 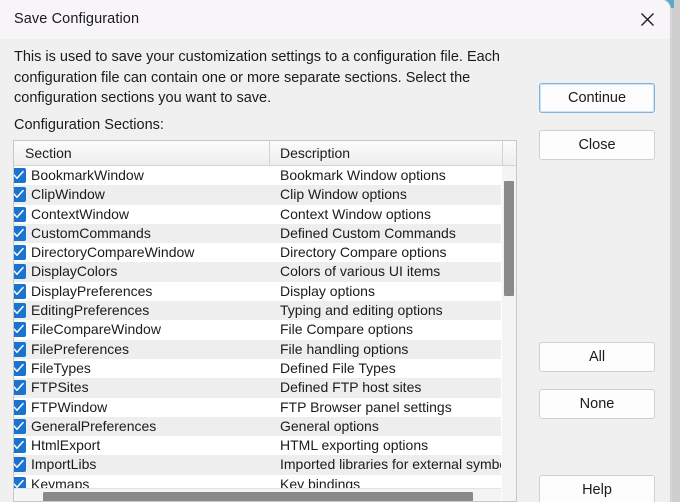 I want to click on column-header-description: Description, so click(x=315, y=153).